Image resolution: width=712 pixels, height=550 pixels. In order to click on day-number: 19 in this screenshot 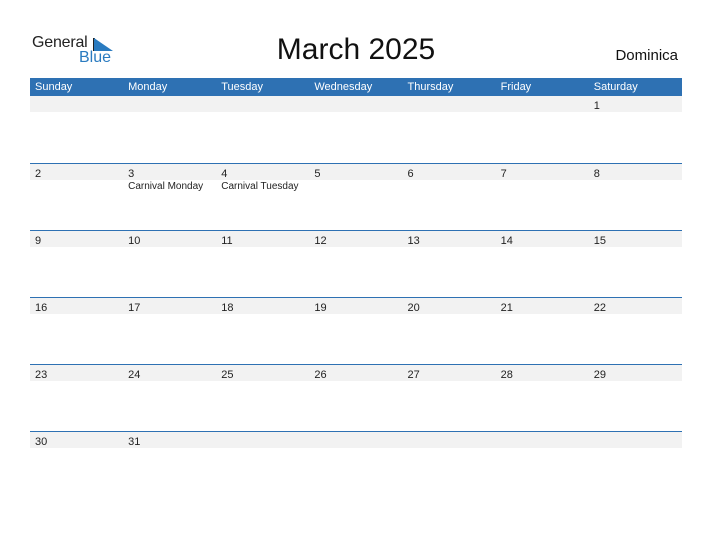, I will do `click(320, 308)`.